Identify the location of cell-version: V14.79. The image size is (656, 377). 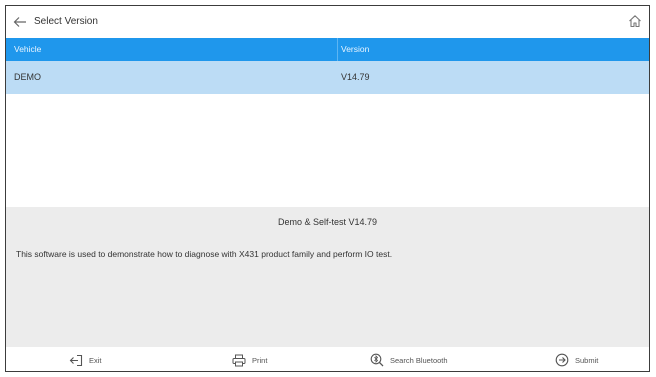
(355, 77).